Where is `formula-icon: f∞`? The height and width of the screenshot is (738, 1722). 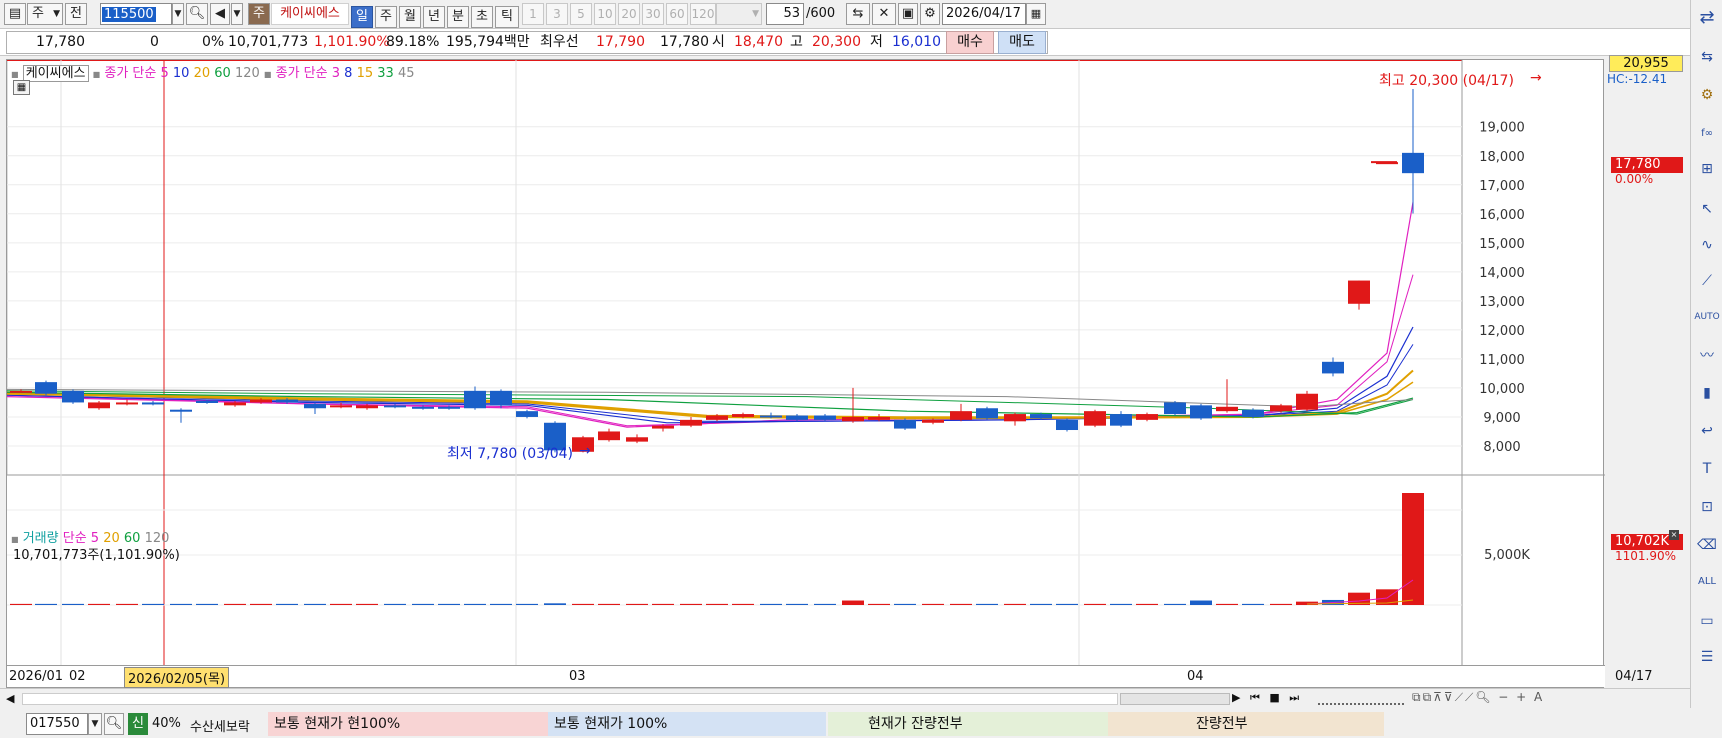 formula-icon: f∞ is located at coordinates (1707, 133).